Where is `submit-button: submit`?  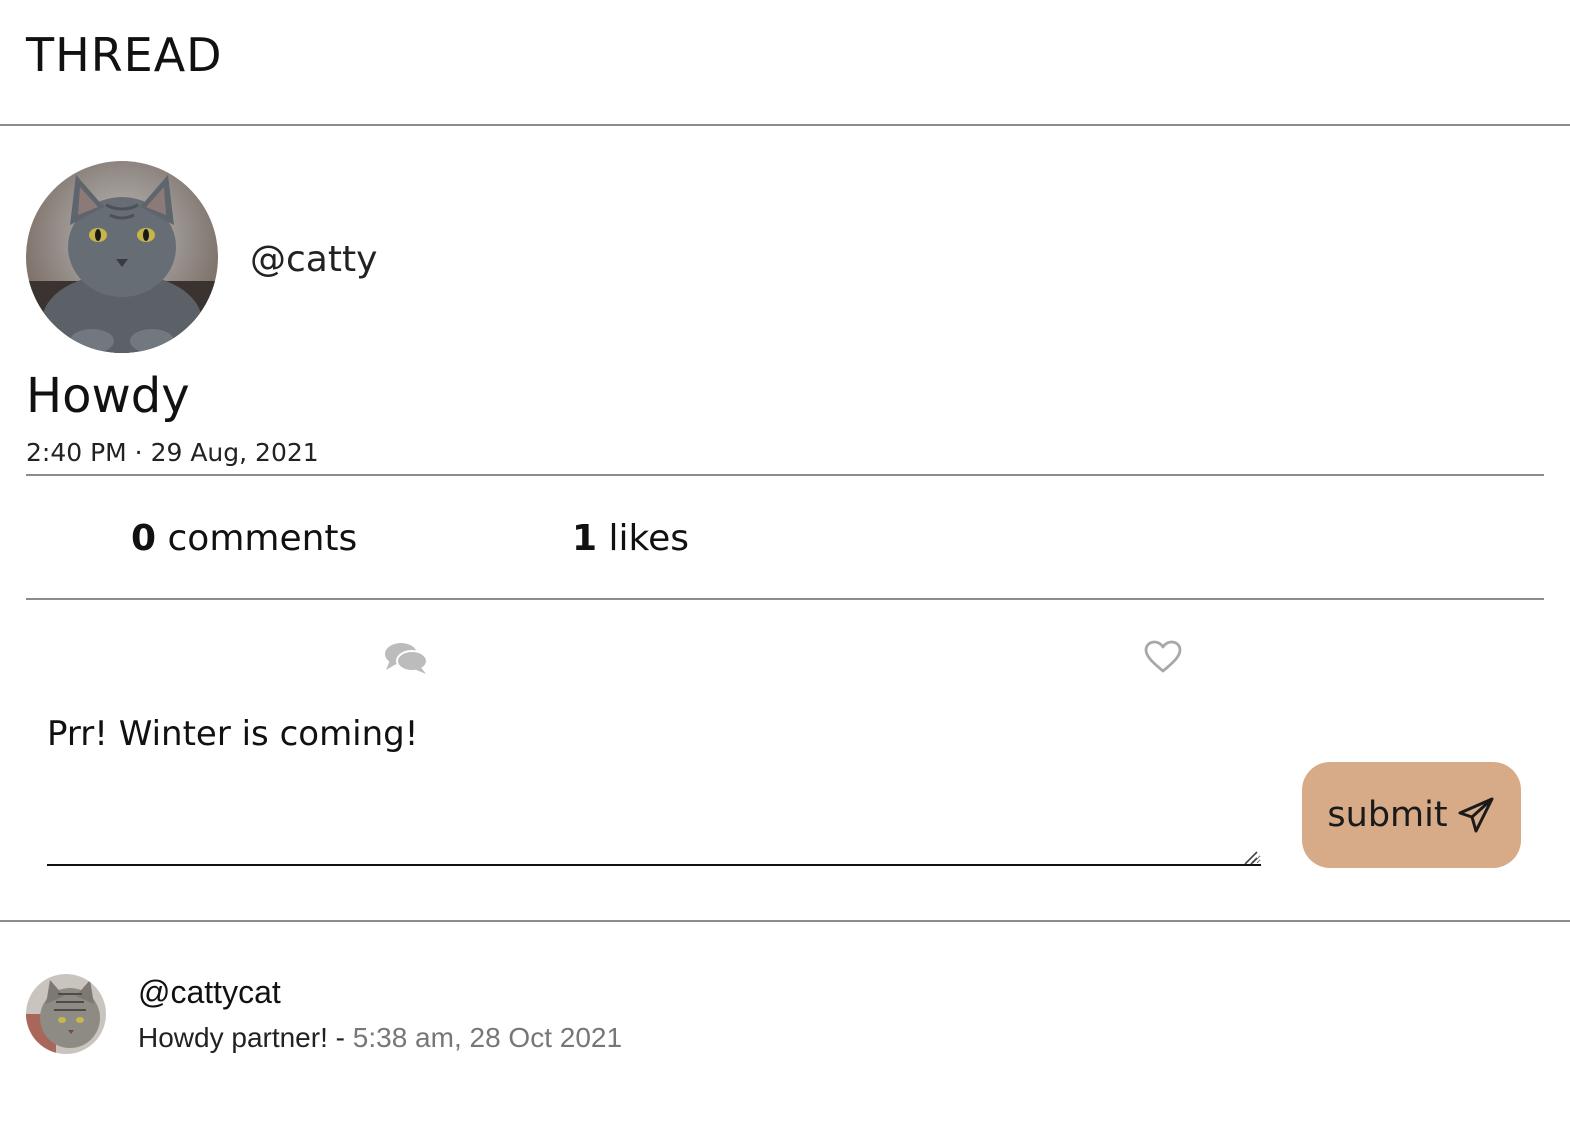 submit-button: submit is located at coordinates (1411, 815).